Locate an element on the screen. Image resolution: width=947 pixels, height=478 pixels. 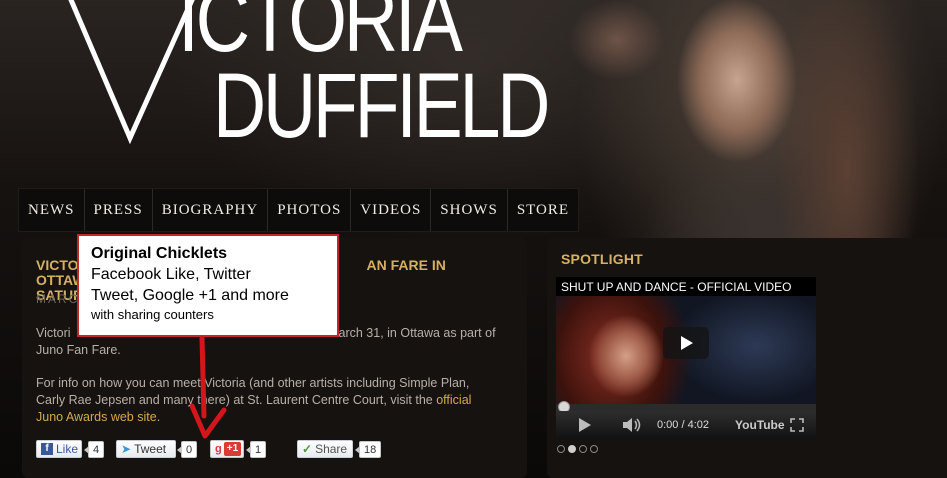
logo-text-line2: DUFFIELD is located at coordinates (381, 106).